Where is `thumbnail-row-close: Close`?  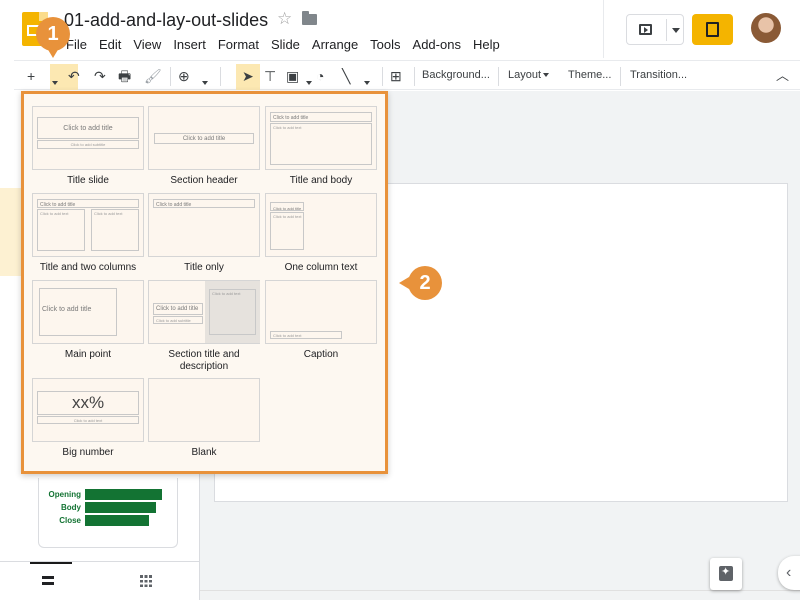 thumbnail-row-close: Close is located at coordinates (109, 521).